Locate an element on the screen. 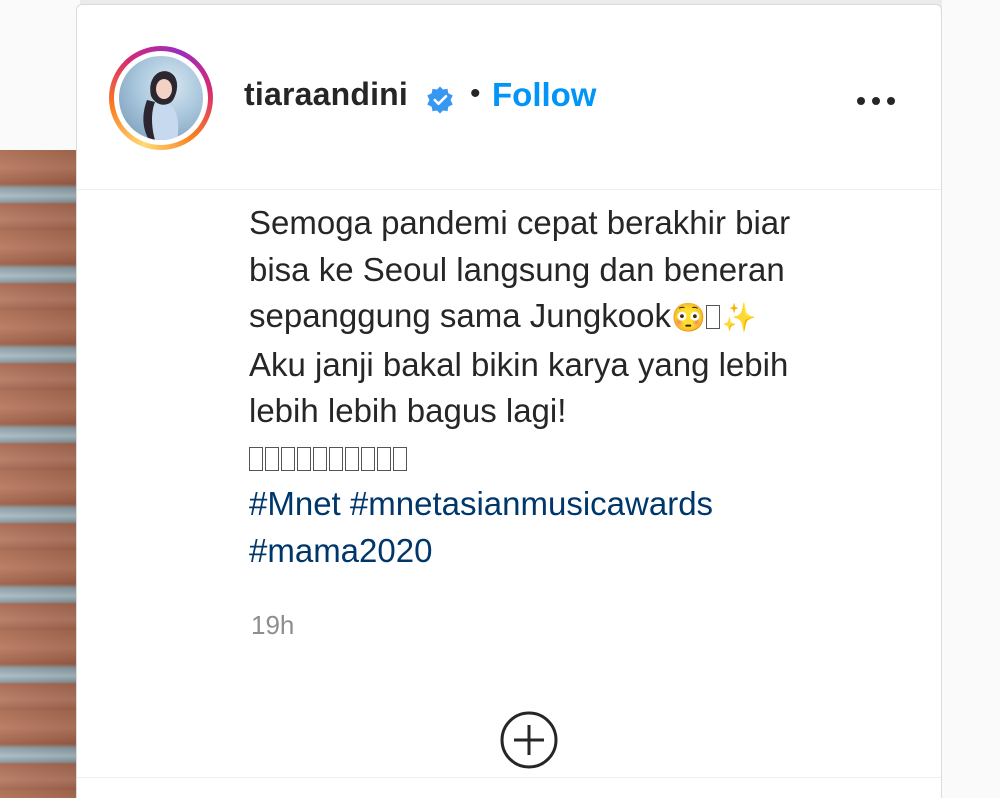  more-options-icon is located at coordinates (877, 101).